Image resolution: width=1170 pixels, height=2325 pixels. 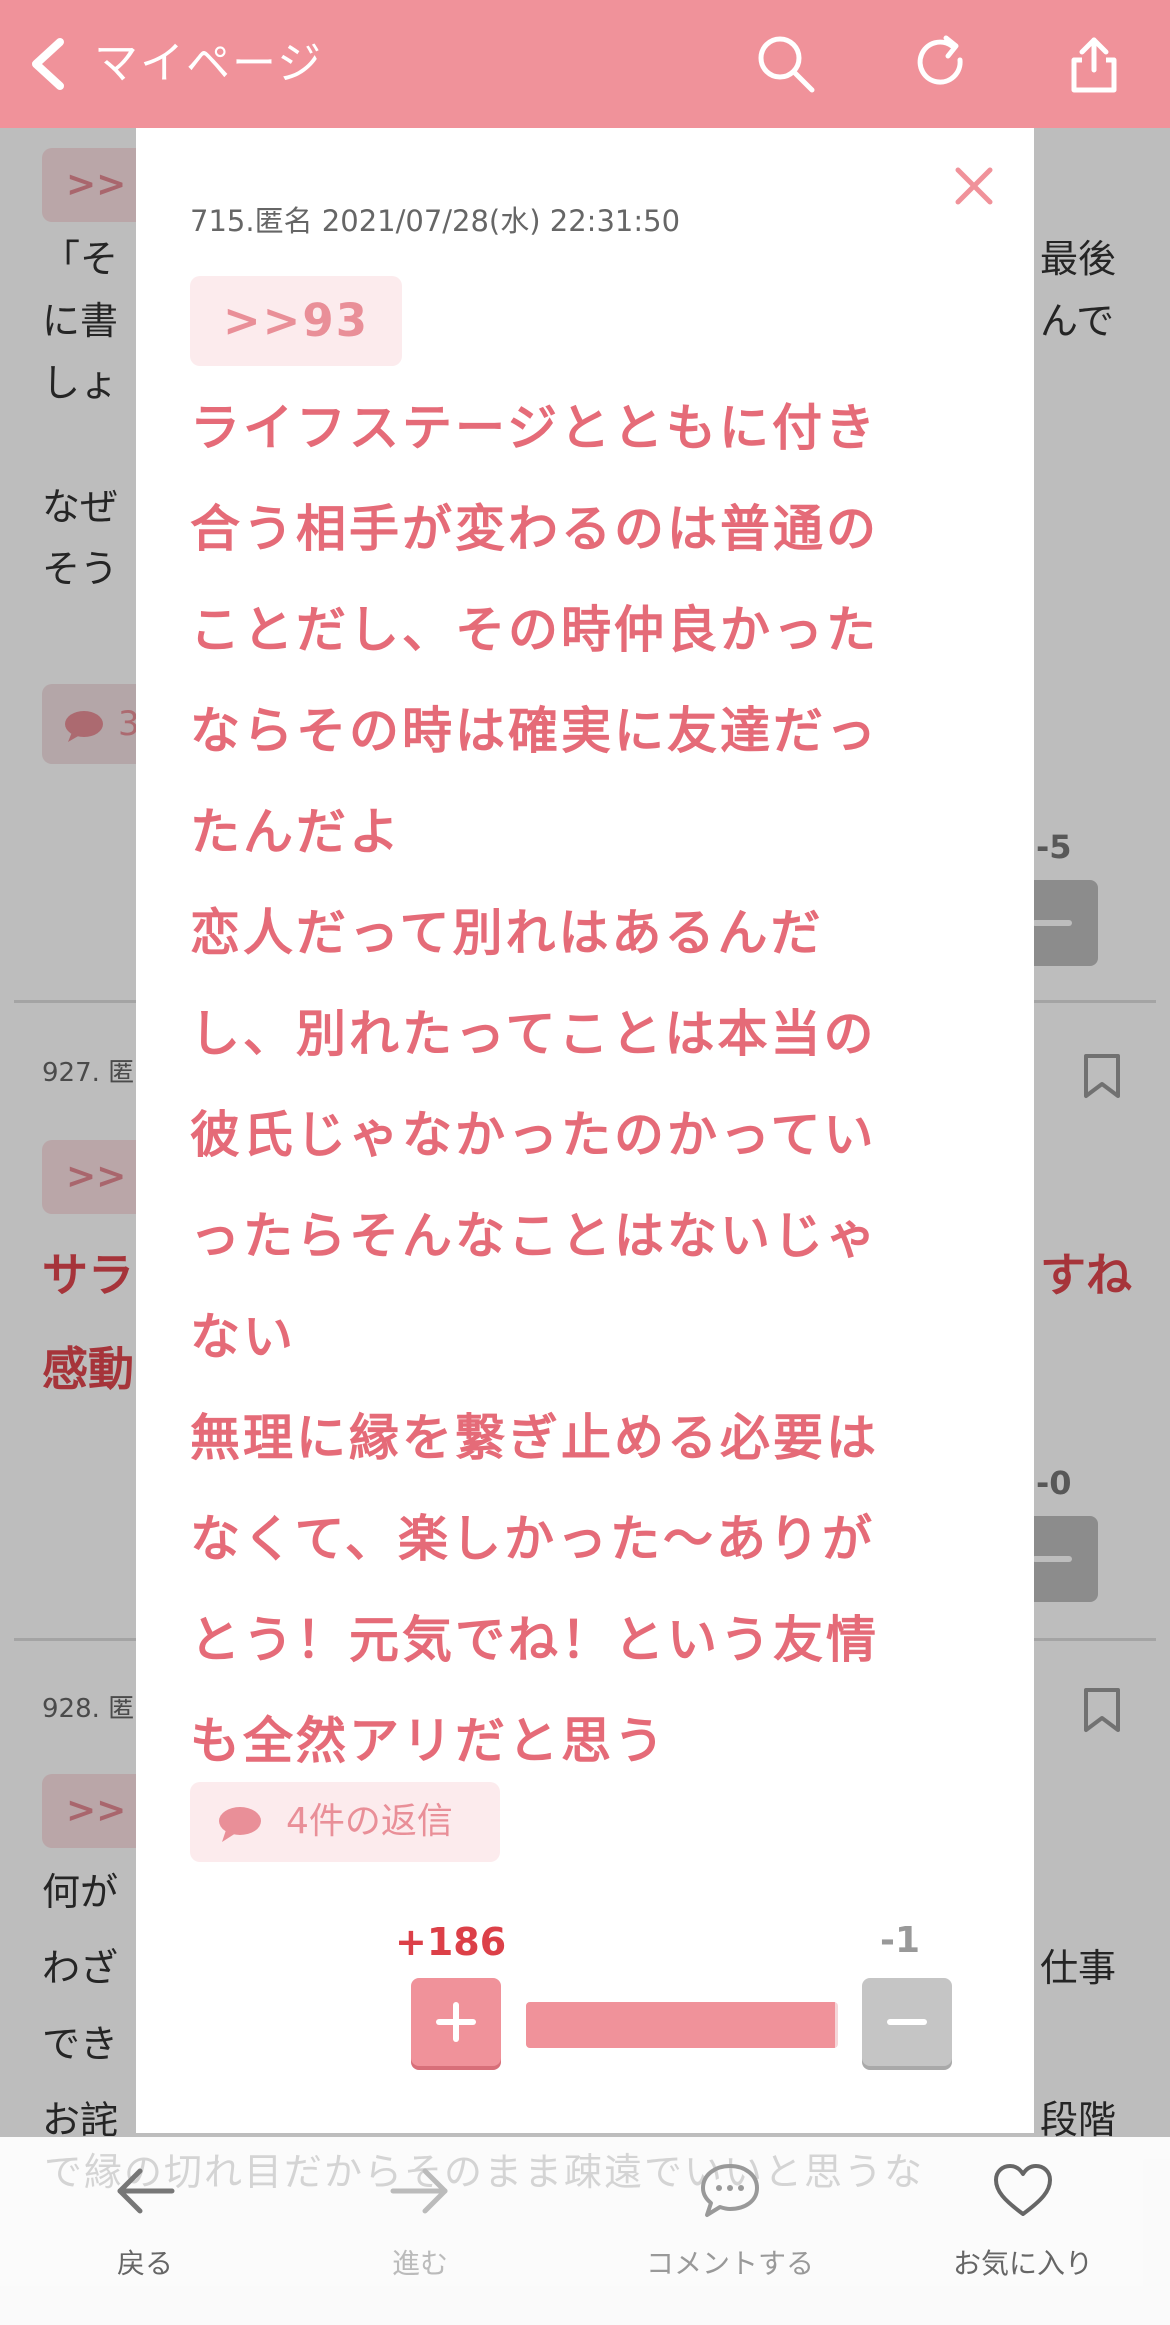 What do you see at coordinates (974, 186) in the screenshot?
I see `close-icon` at bounding box center [974, 186].